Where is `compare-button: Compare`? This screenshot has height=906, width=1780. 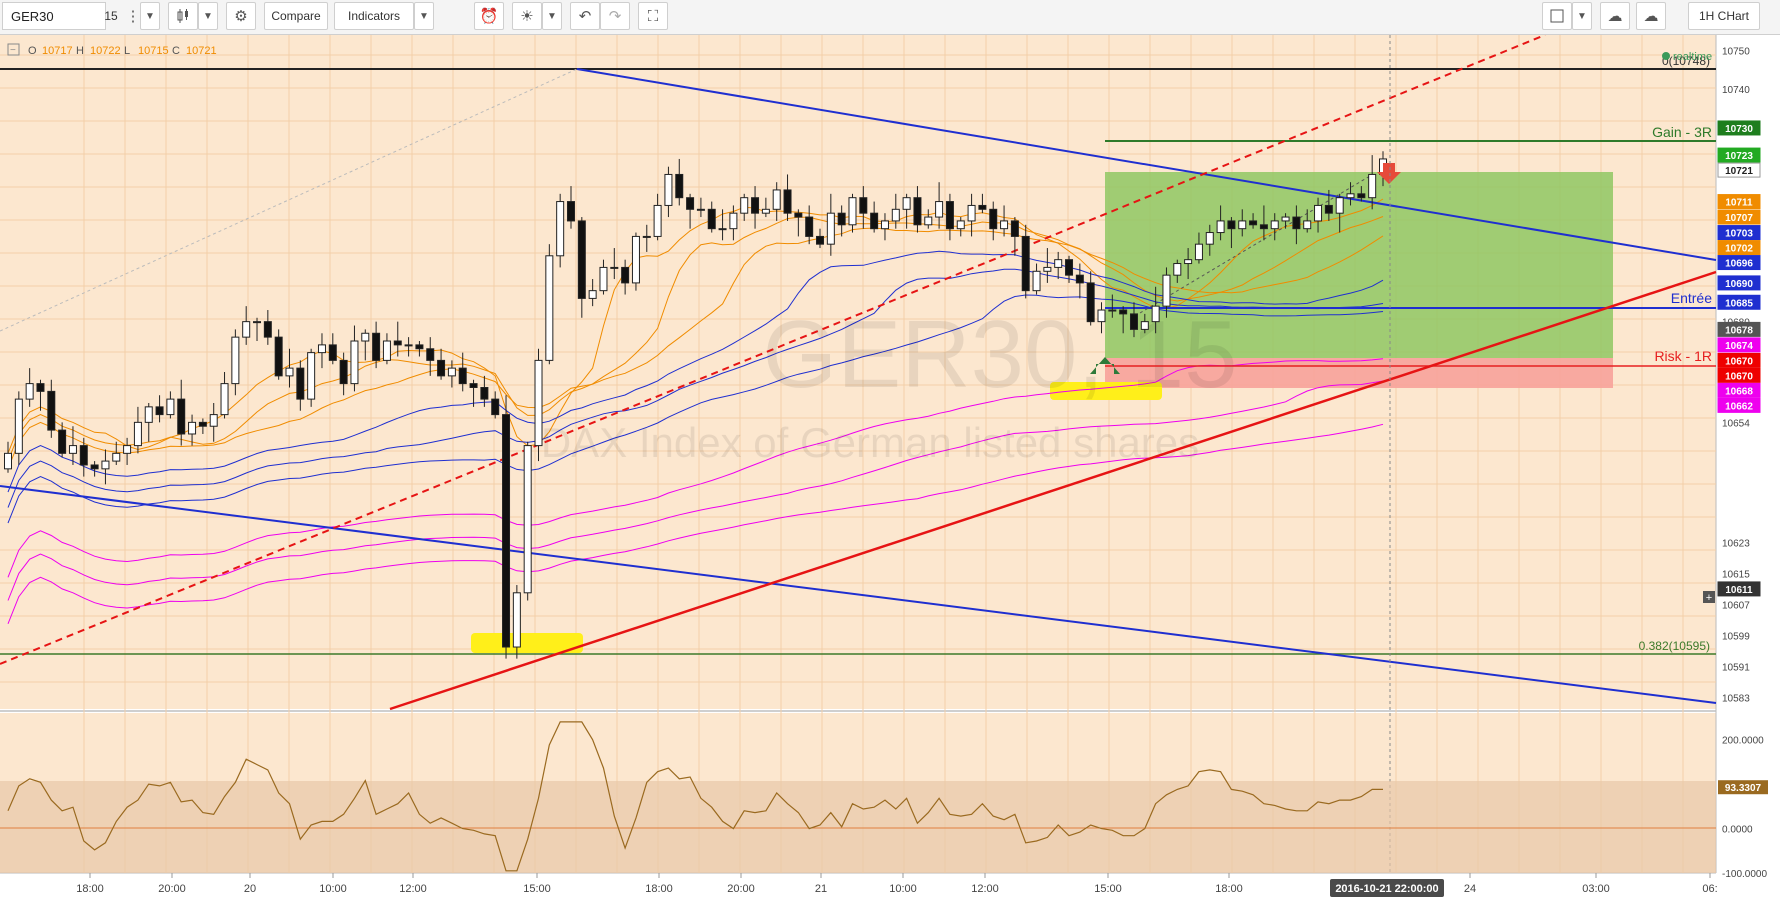
compare-button: Compare is located at coordinates (296, 16).